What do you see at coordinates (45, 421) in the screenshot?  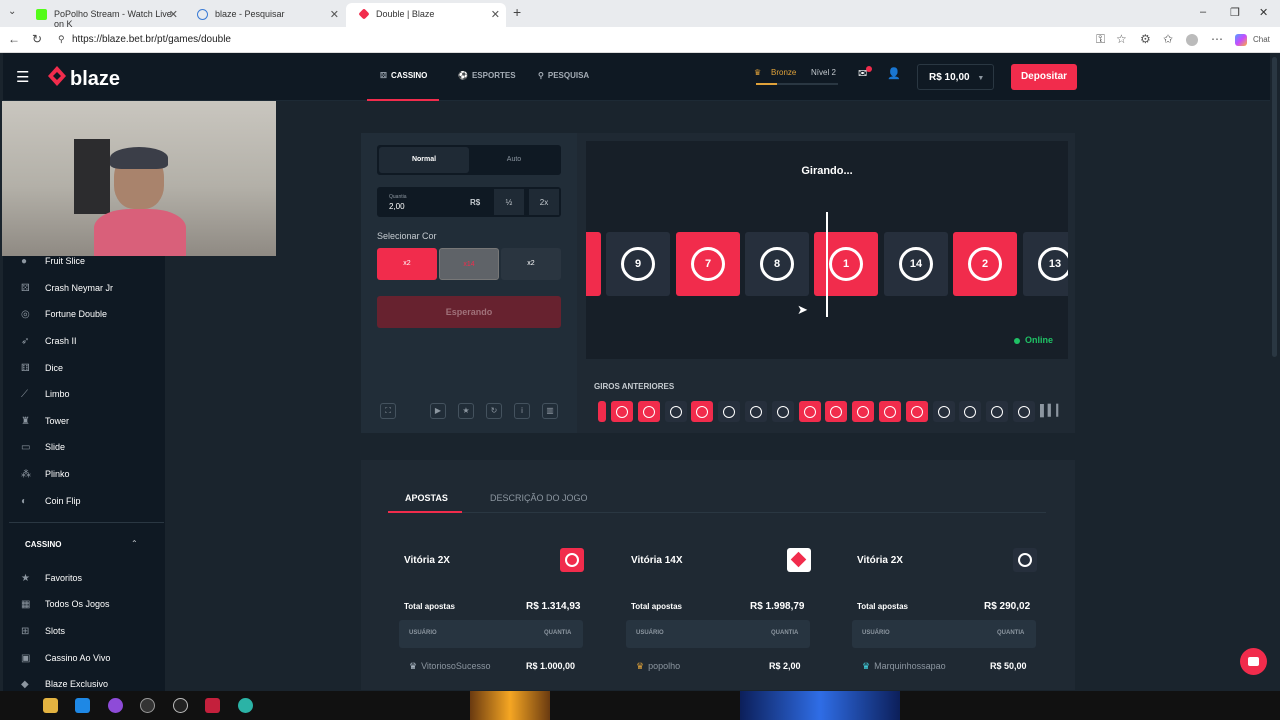 I see `sidebar-item-tower: ♜ Tower` at bounding box center [45, 421].